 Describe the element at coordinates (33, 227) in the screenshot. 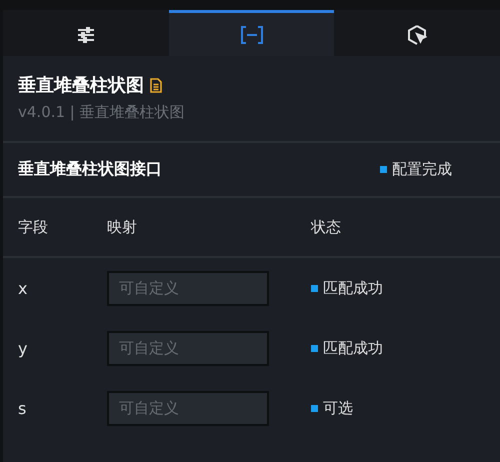

I see `column-header: 字段` at that location.